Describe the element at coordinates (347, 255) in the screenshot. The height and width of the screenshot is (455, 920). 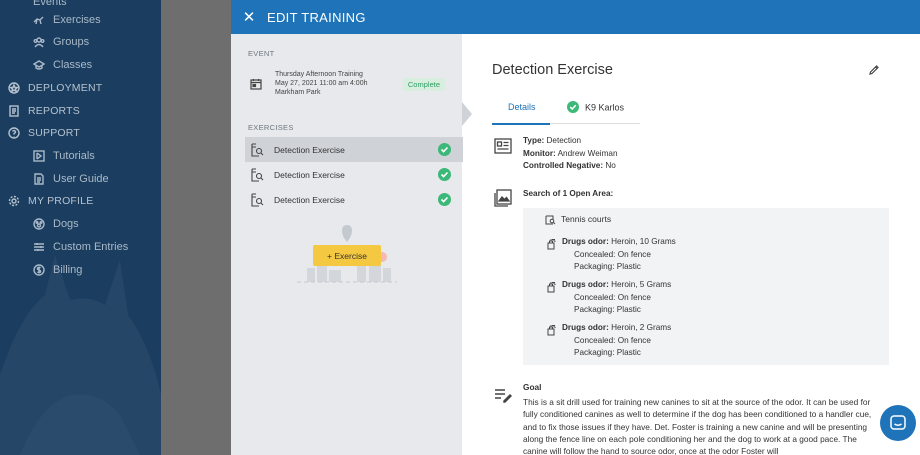
I see `add-exercise-button: + Exercise` at that location.